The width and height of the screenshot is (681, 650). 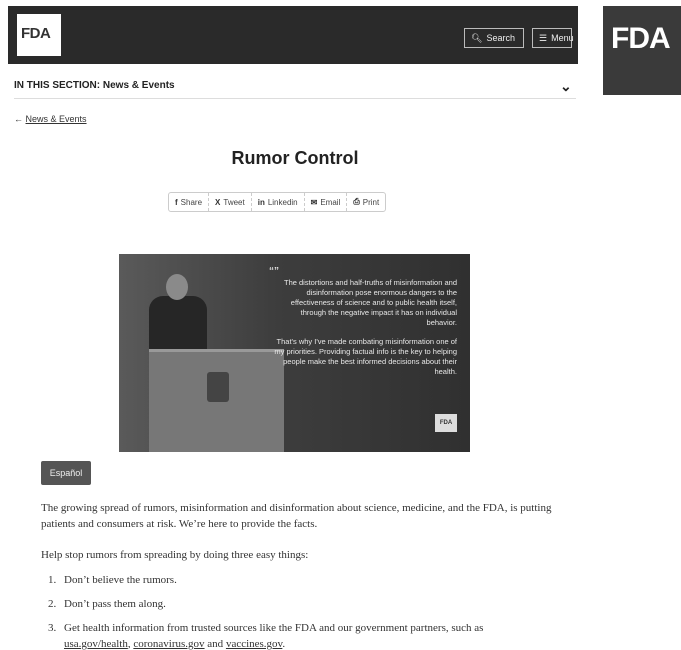 What do you see at coordinates (308, 604) in the screenshot?
I see `list-item: 2. Don’t pass them along.` at bounding box center [308, 604].